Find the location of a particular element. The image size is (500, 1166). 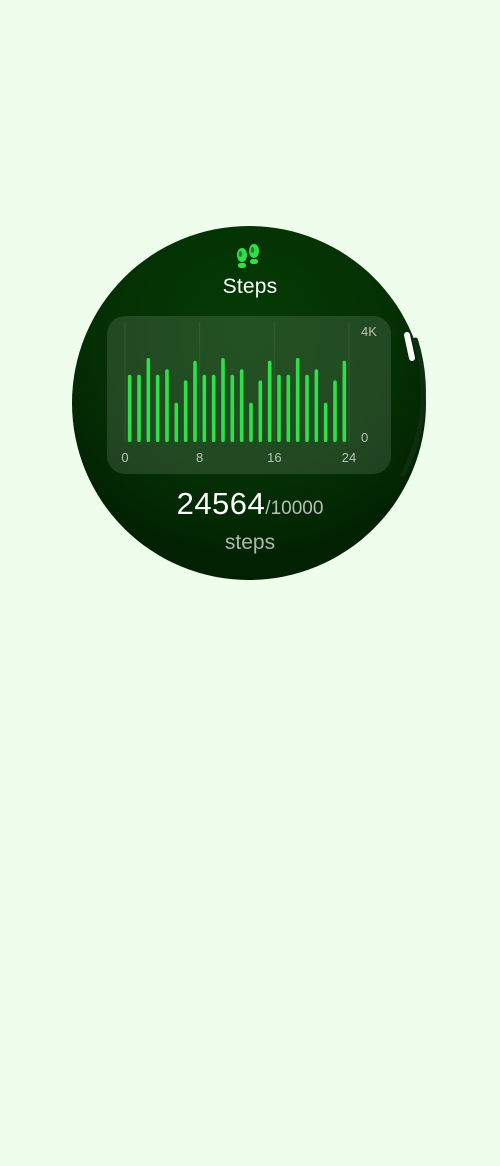

y-tick-label: 0 is located at coordinates (364, 437).